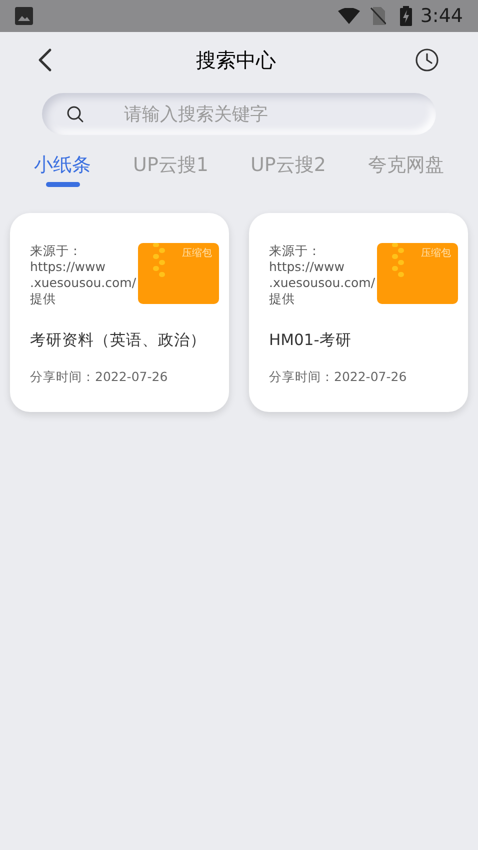 This screenshot has height=850, width=478. I want to click on search-field: 请输入搜索关键字, so click(239, 114).